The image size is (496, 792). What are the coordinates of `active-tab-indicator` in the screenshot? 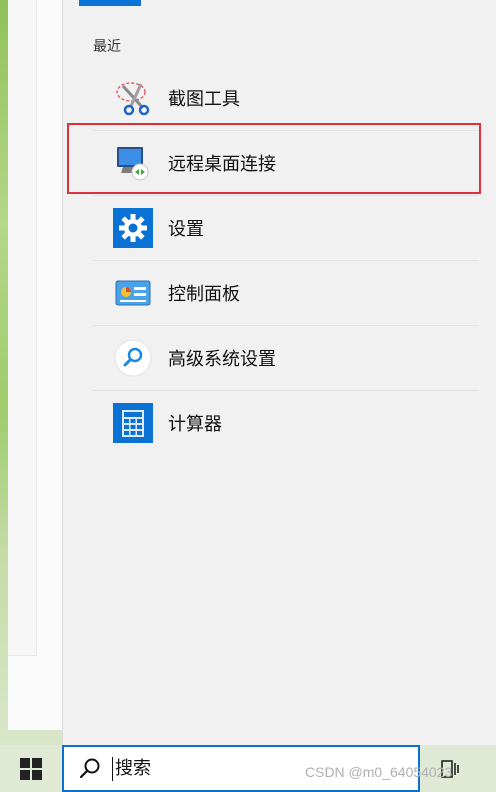 It's located at (110, 3).